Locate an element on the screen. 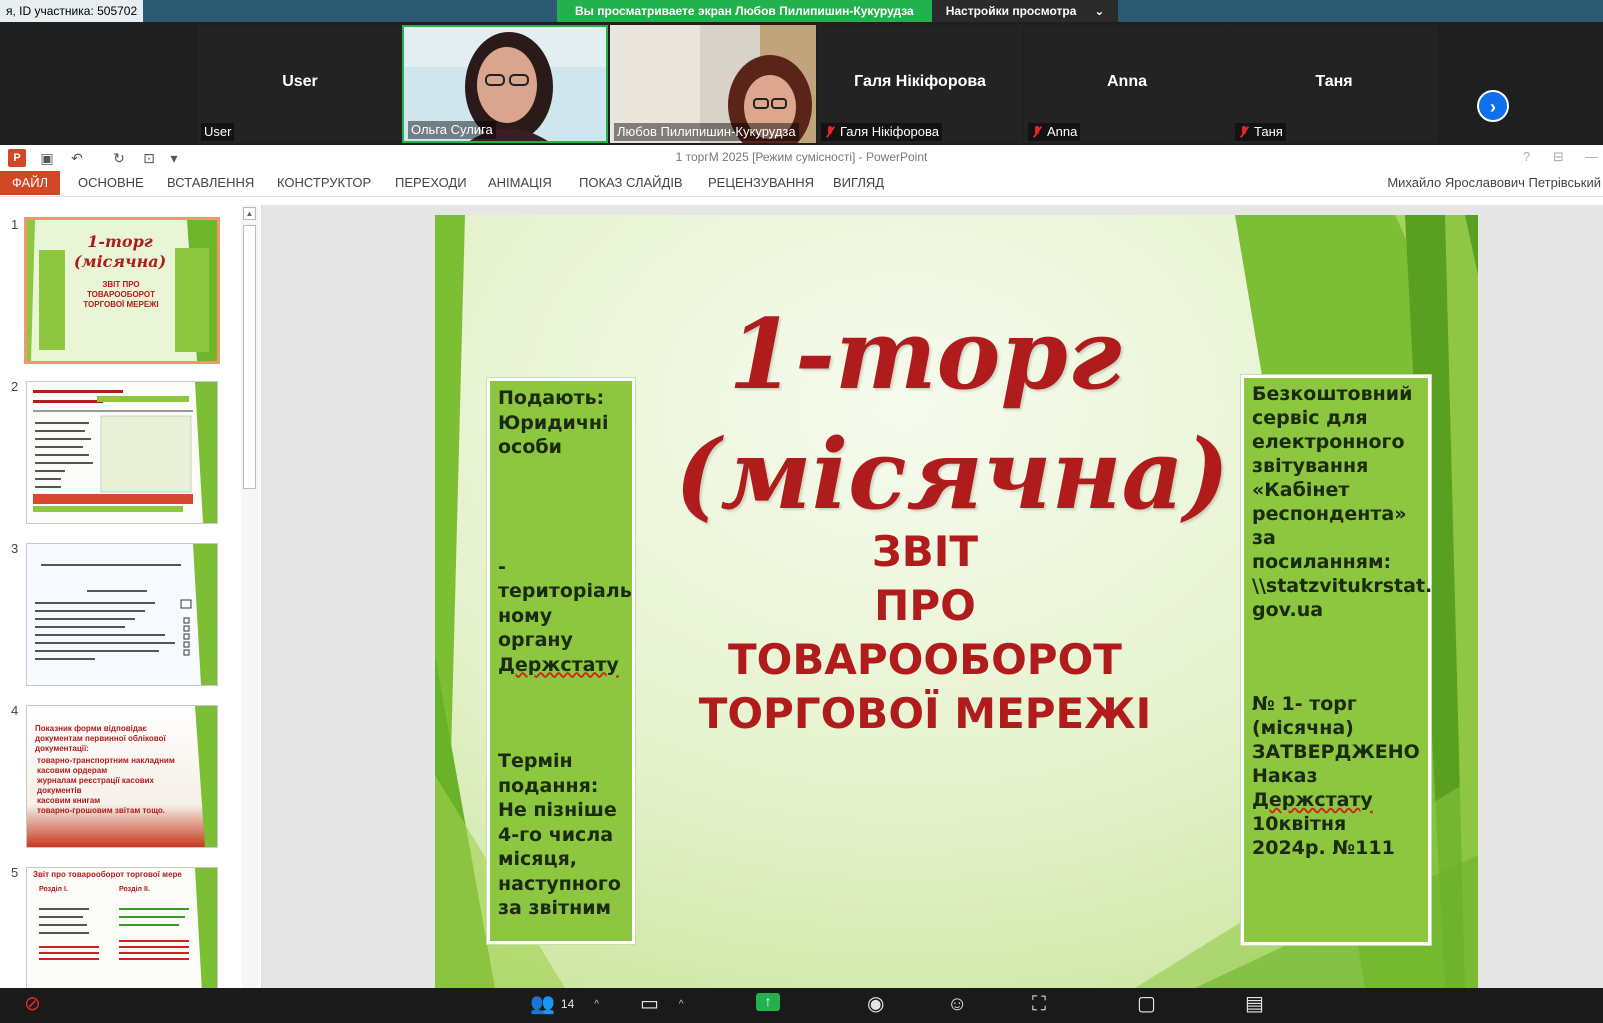 This screenshot has width=1603, height=1023. tab-insert: ВСТАВЛЕННЯ is located at coordinates (210, 183).